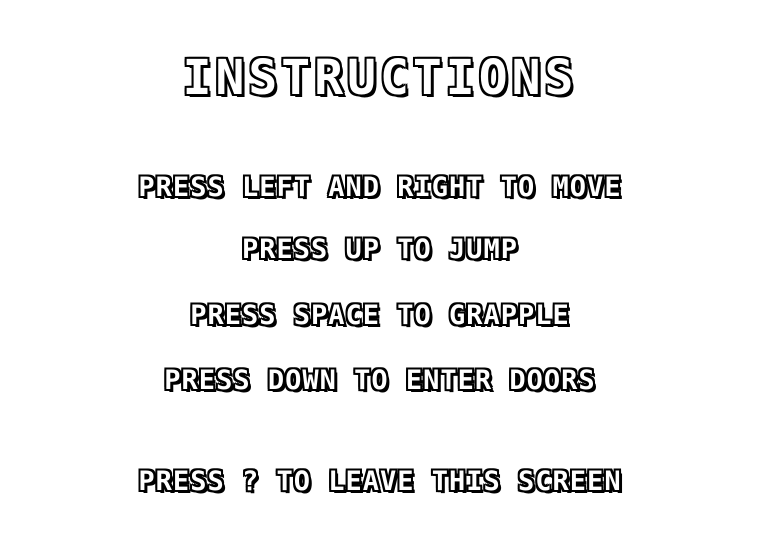 This screenshot has height=560, width=760. I want to click on instruction-move: PRESS LEFT AND RIGHT TO MOVE, so click(380, 187).